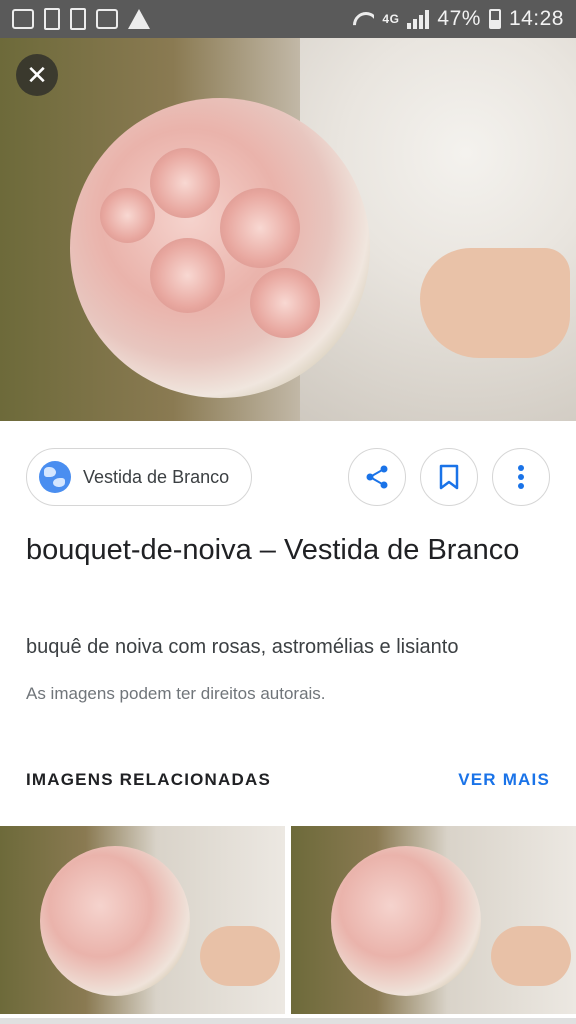 This screenshot has width=576, height=1024. Describe the element at coordinates (494, 19) in the screenshot. I see `battery-icon` at that location.